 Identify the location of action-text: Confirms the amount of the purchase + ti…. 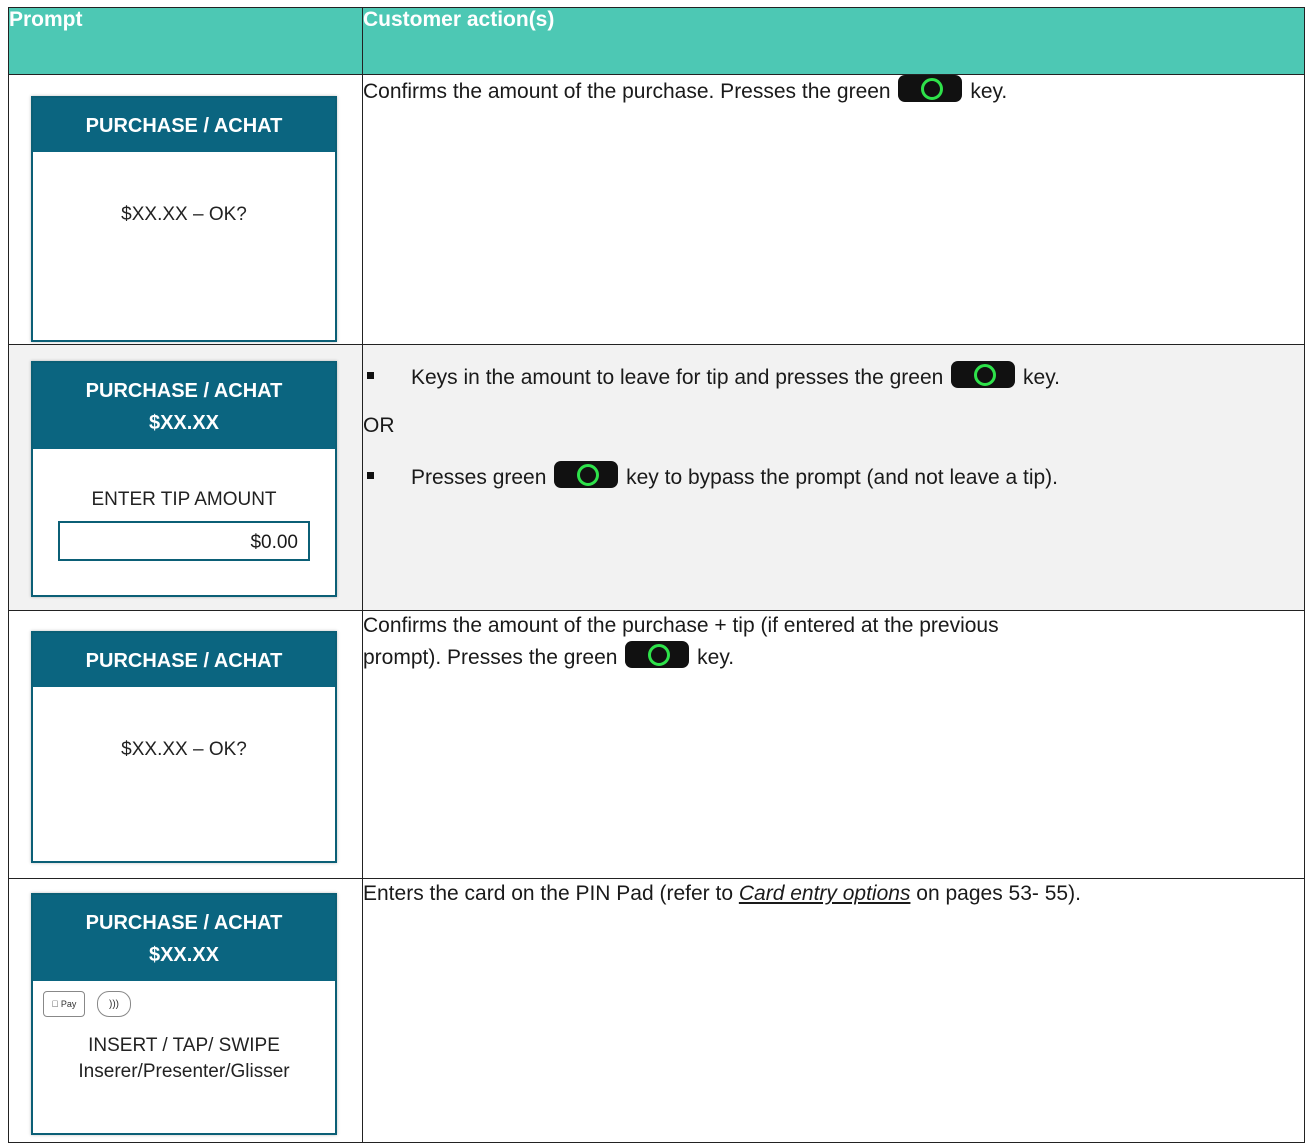
(681, 625).